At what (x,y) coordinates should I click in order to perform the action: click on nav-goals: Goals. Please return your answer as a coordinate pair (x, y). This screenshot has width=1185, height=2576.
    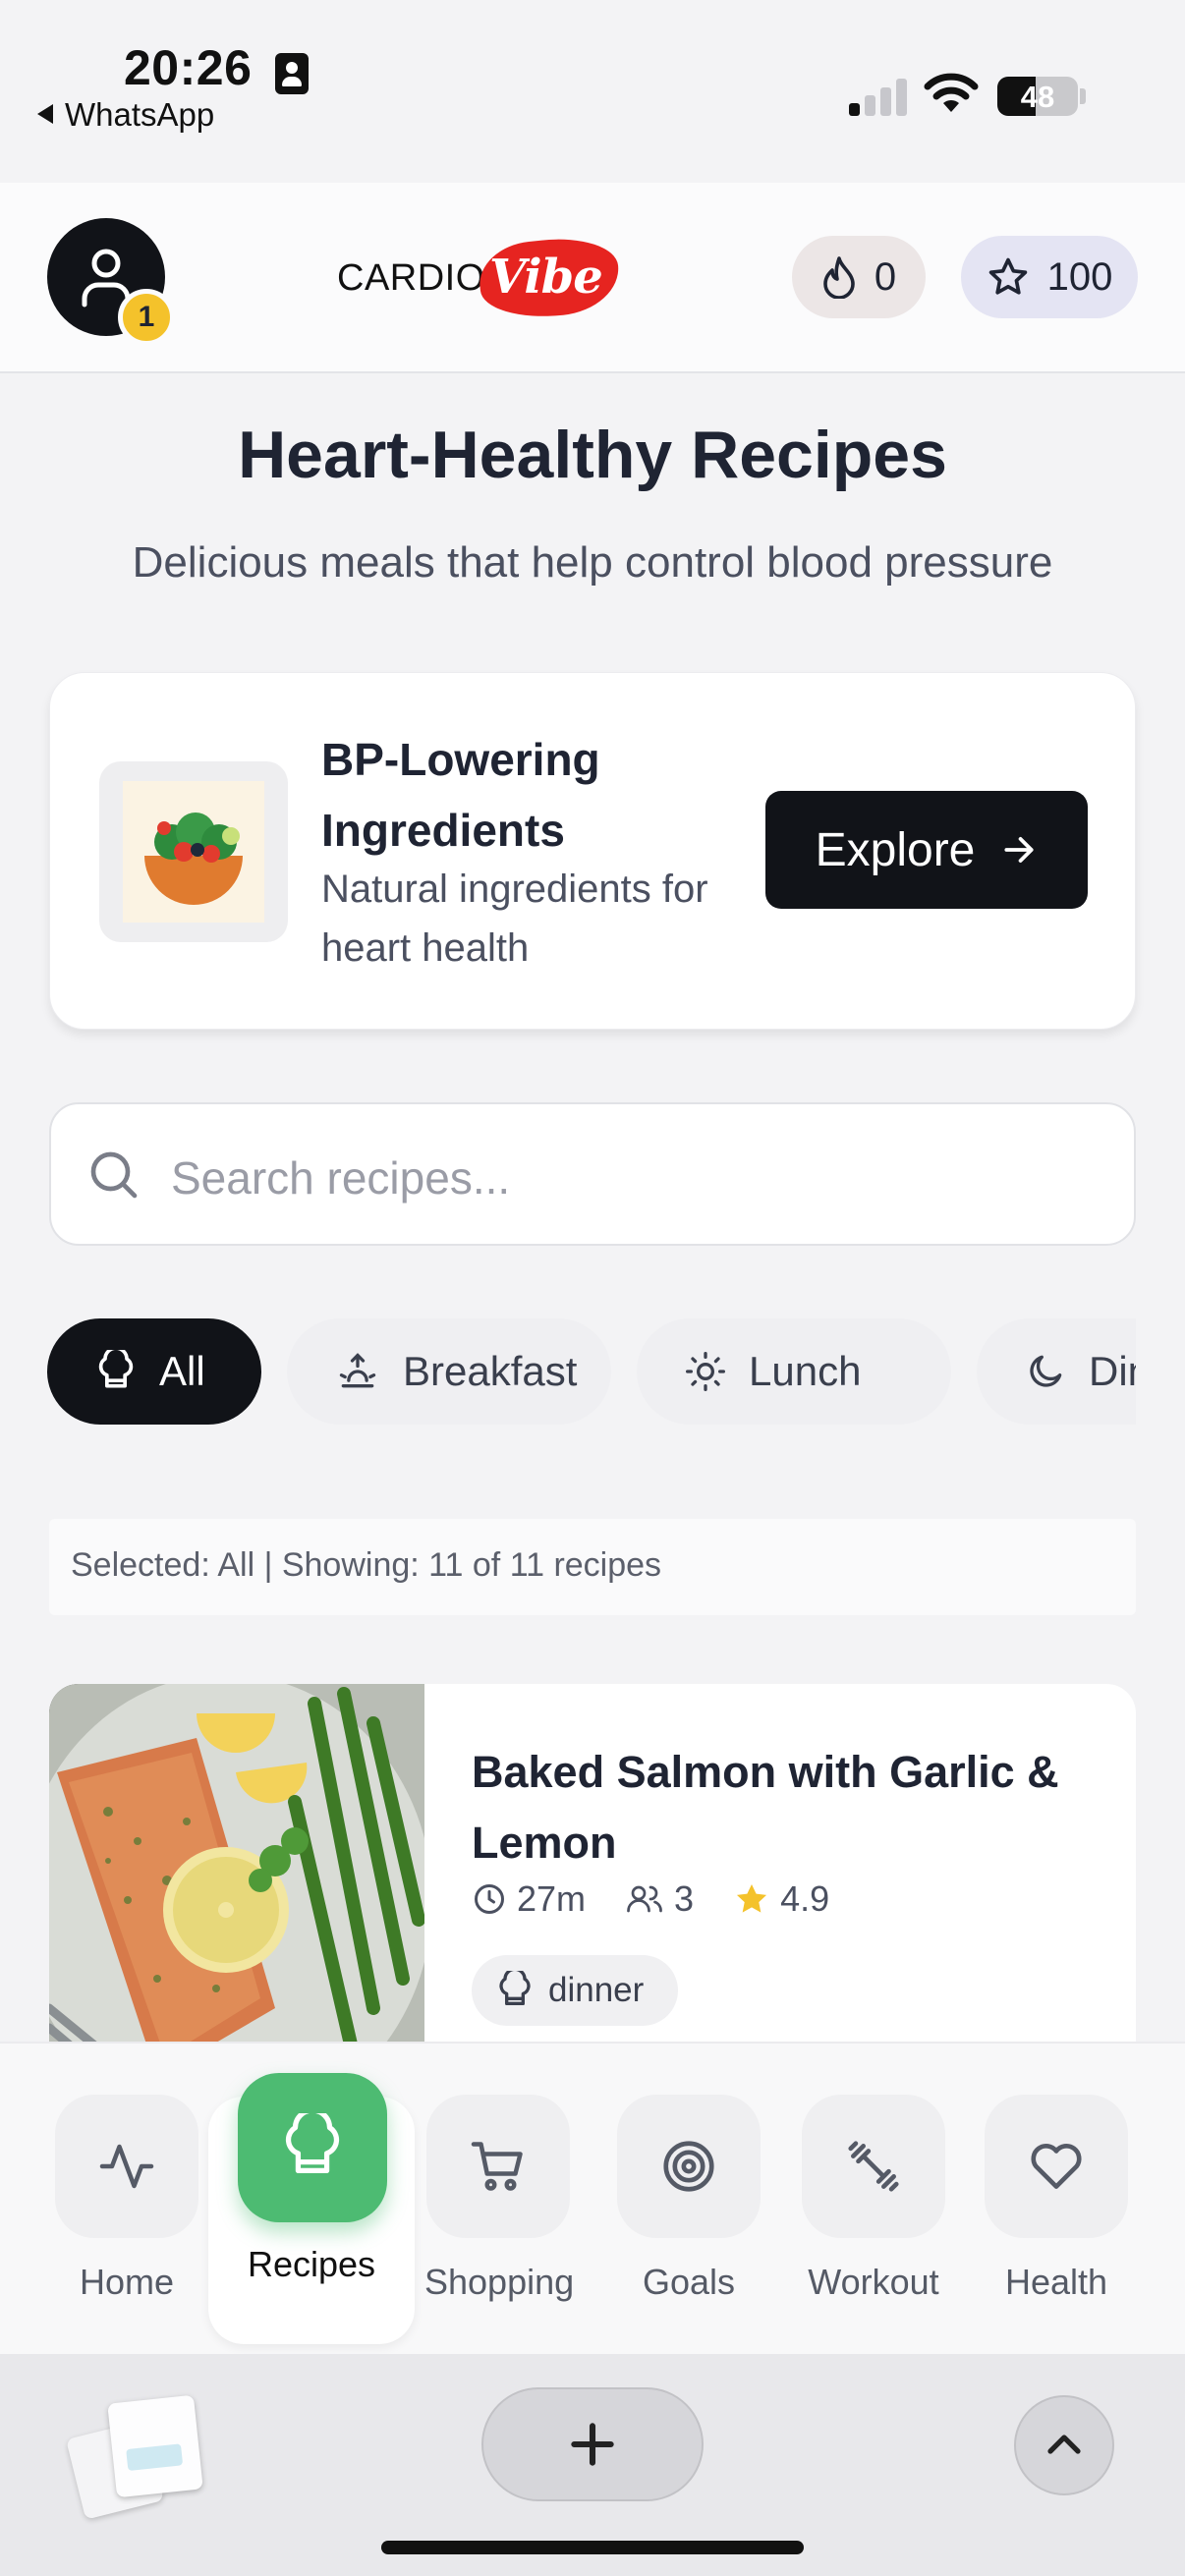
    Looking at the image, I should click on (689, 2199).